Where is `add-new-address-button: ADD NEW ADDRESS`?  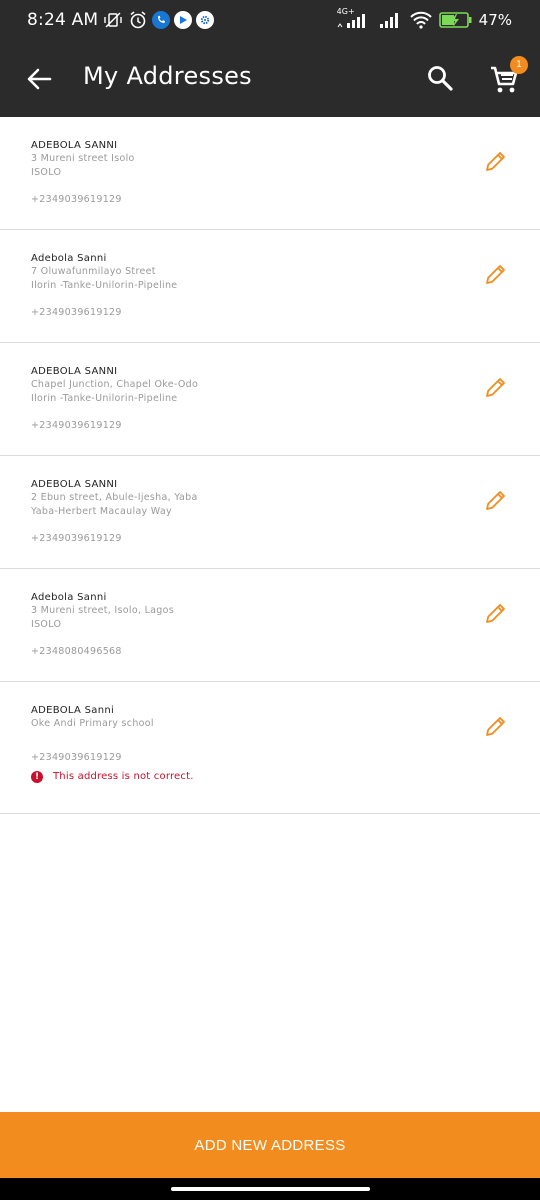 add-new-address-button: ADD NEW ADDRESS is located at coordinates (270, 1145).